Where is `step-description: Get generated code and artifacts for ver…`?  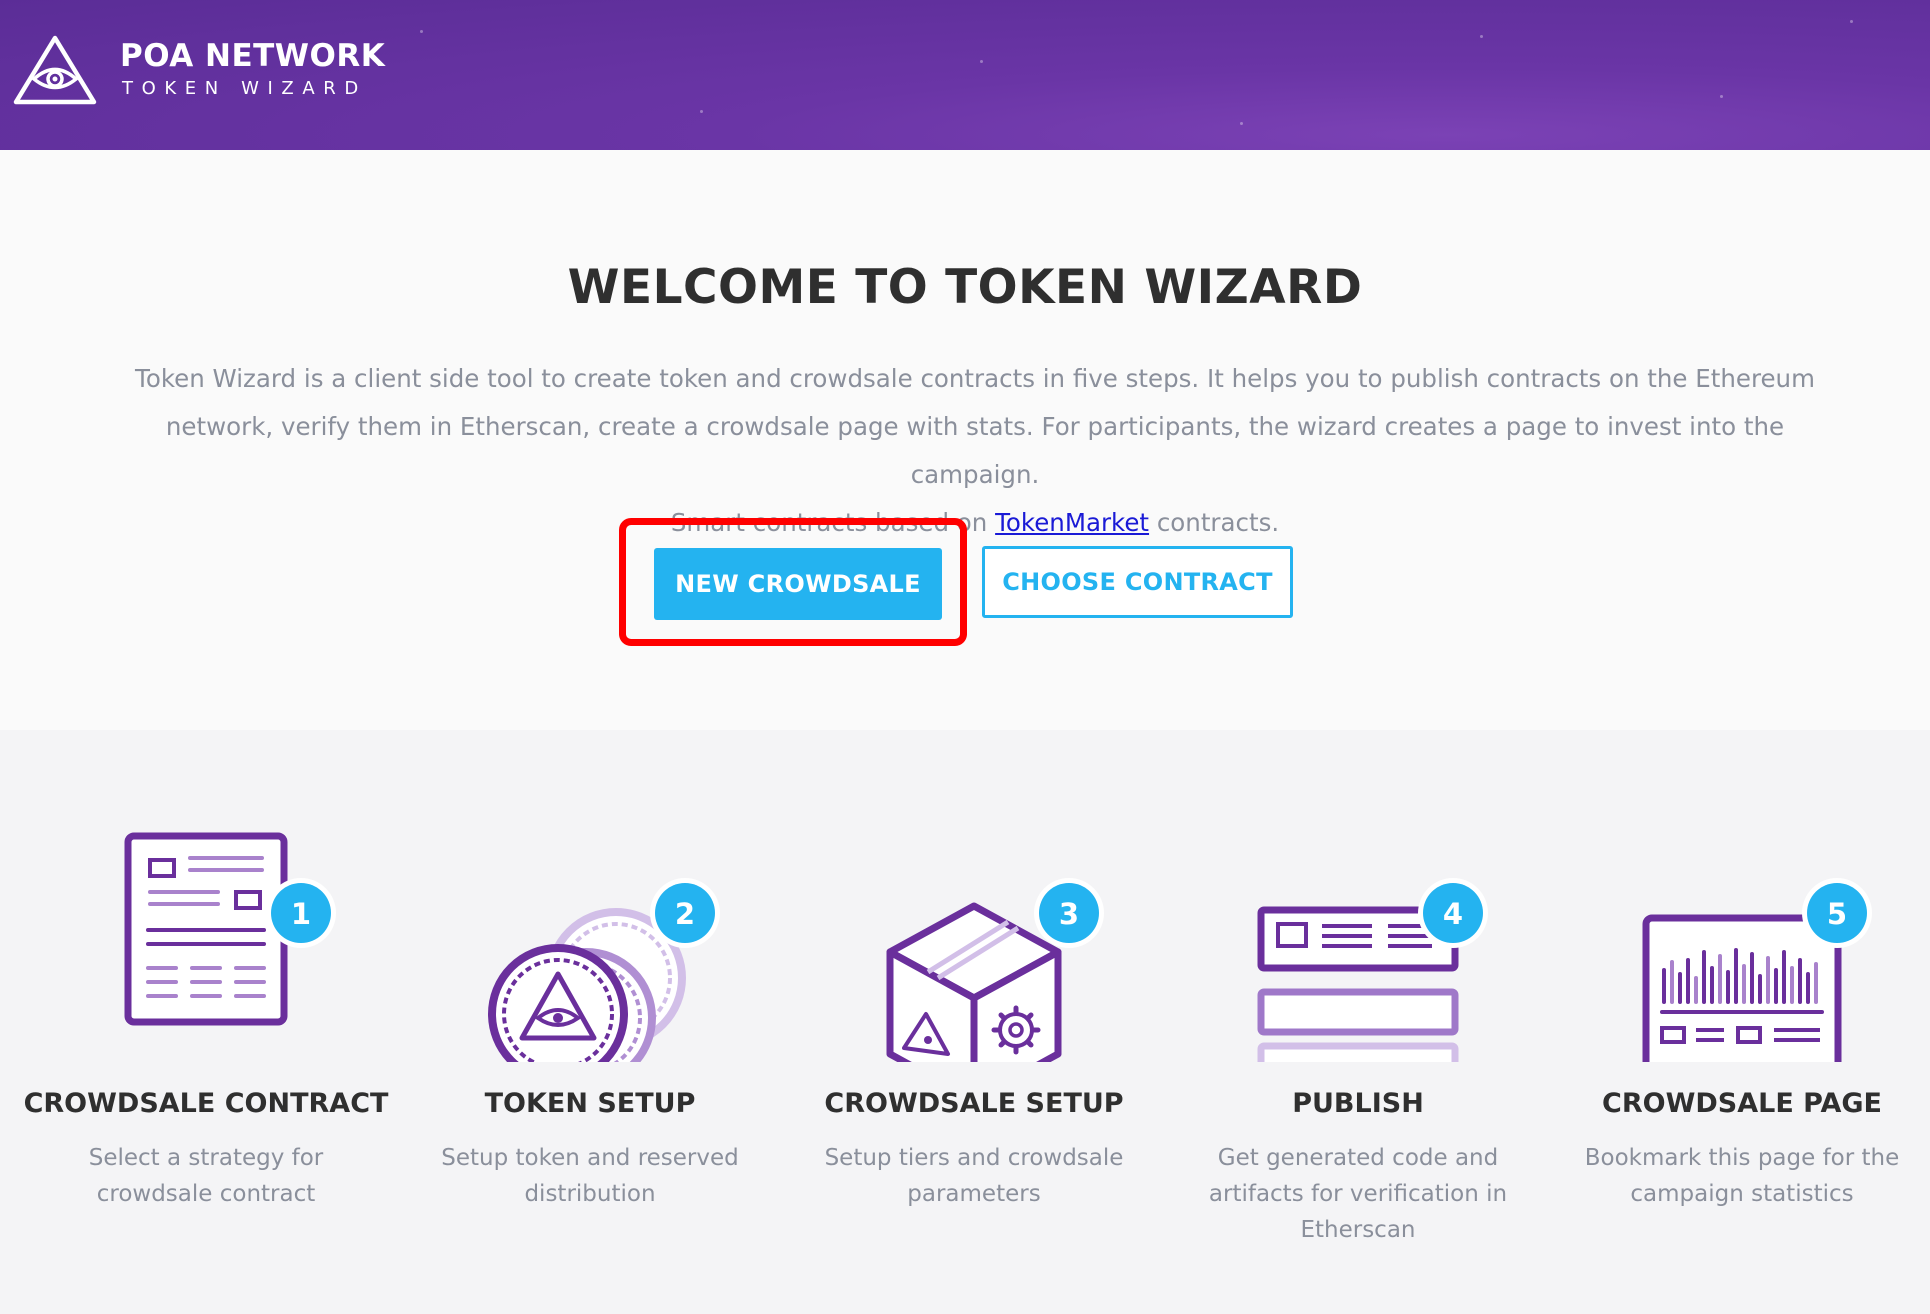
step-description: Get generated code and artifacts for ver… is located at coordinates (1358, 1194).